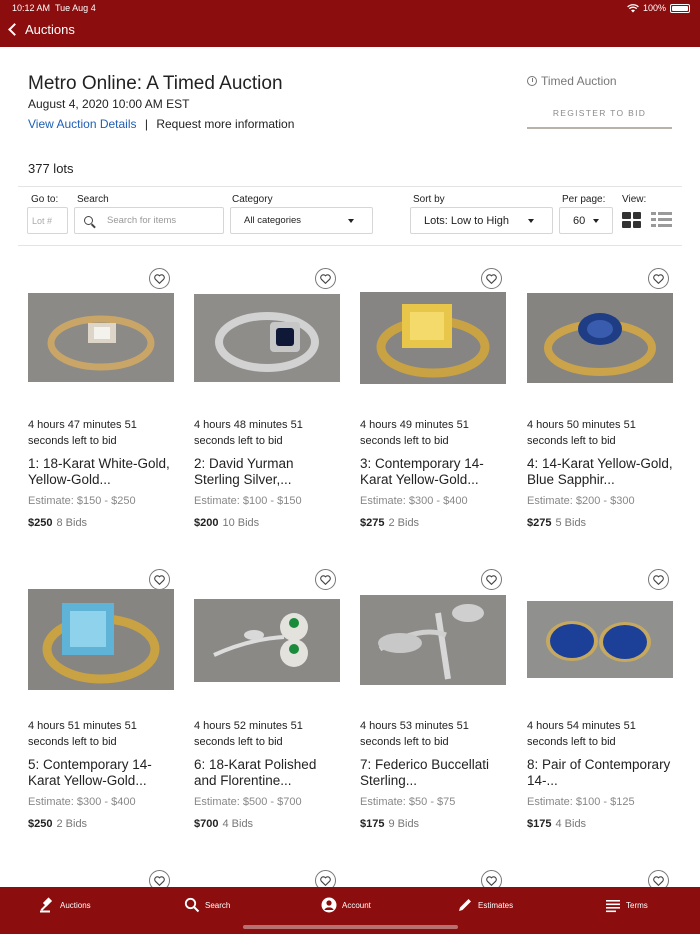 The width and height of the screenshot is (700, 934). What do you see at coordinates (633, 7) in the screenshot?
I see `wifi-icon` at bounding box center [633, 7].